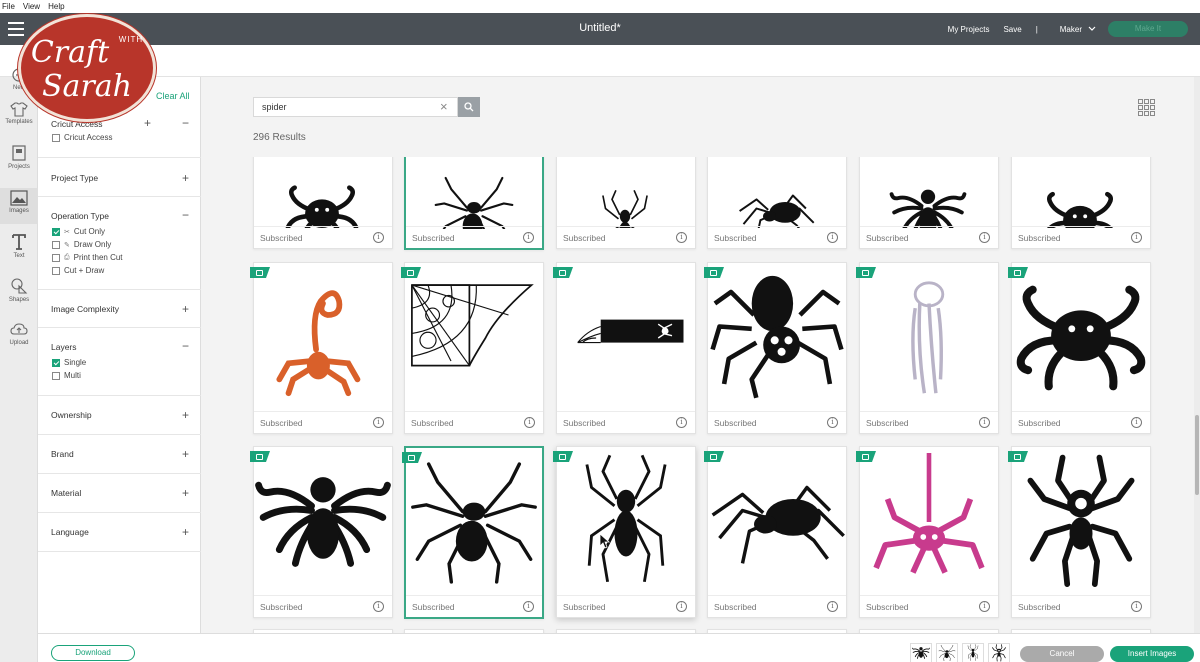 The image size is (1200, 662). I want to click on mouse-cursor-icon, so click(605, 541).